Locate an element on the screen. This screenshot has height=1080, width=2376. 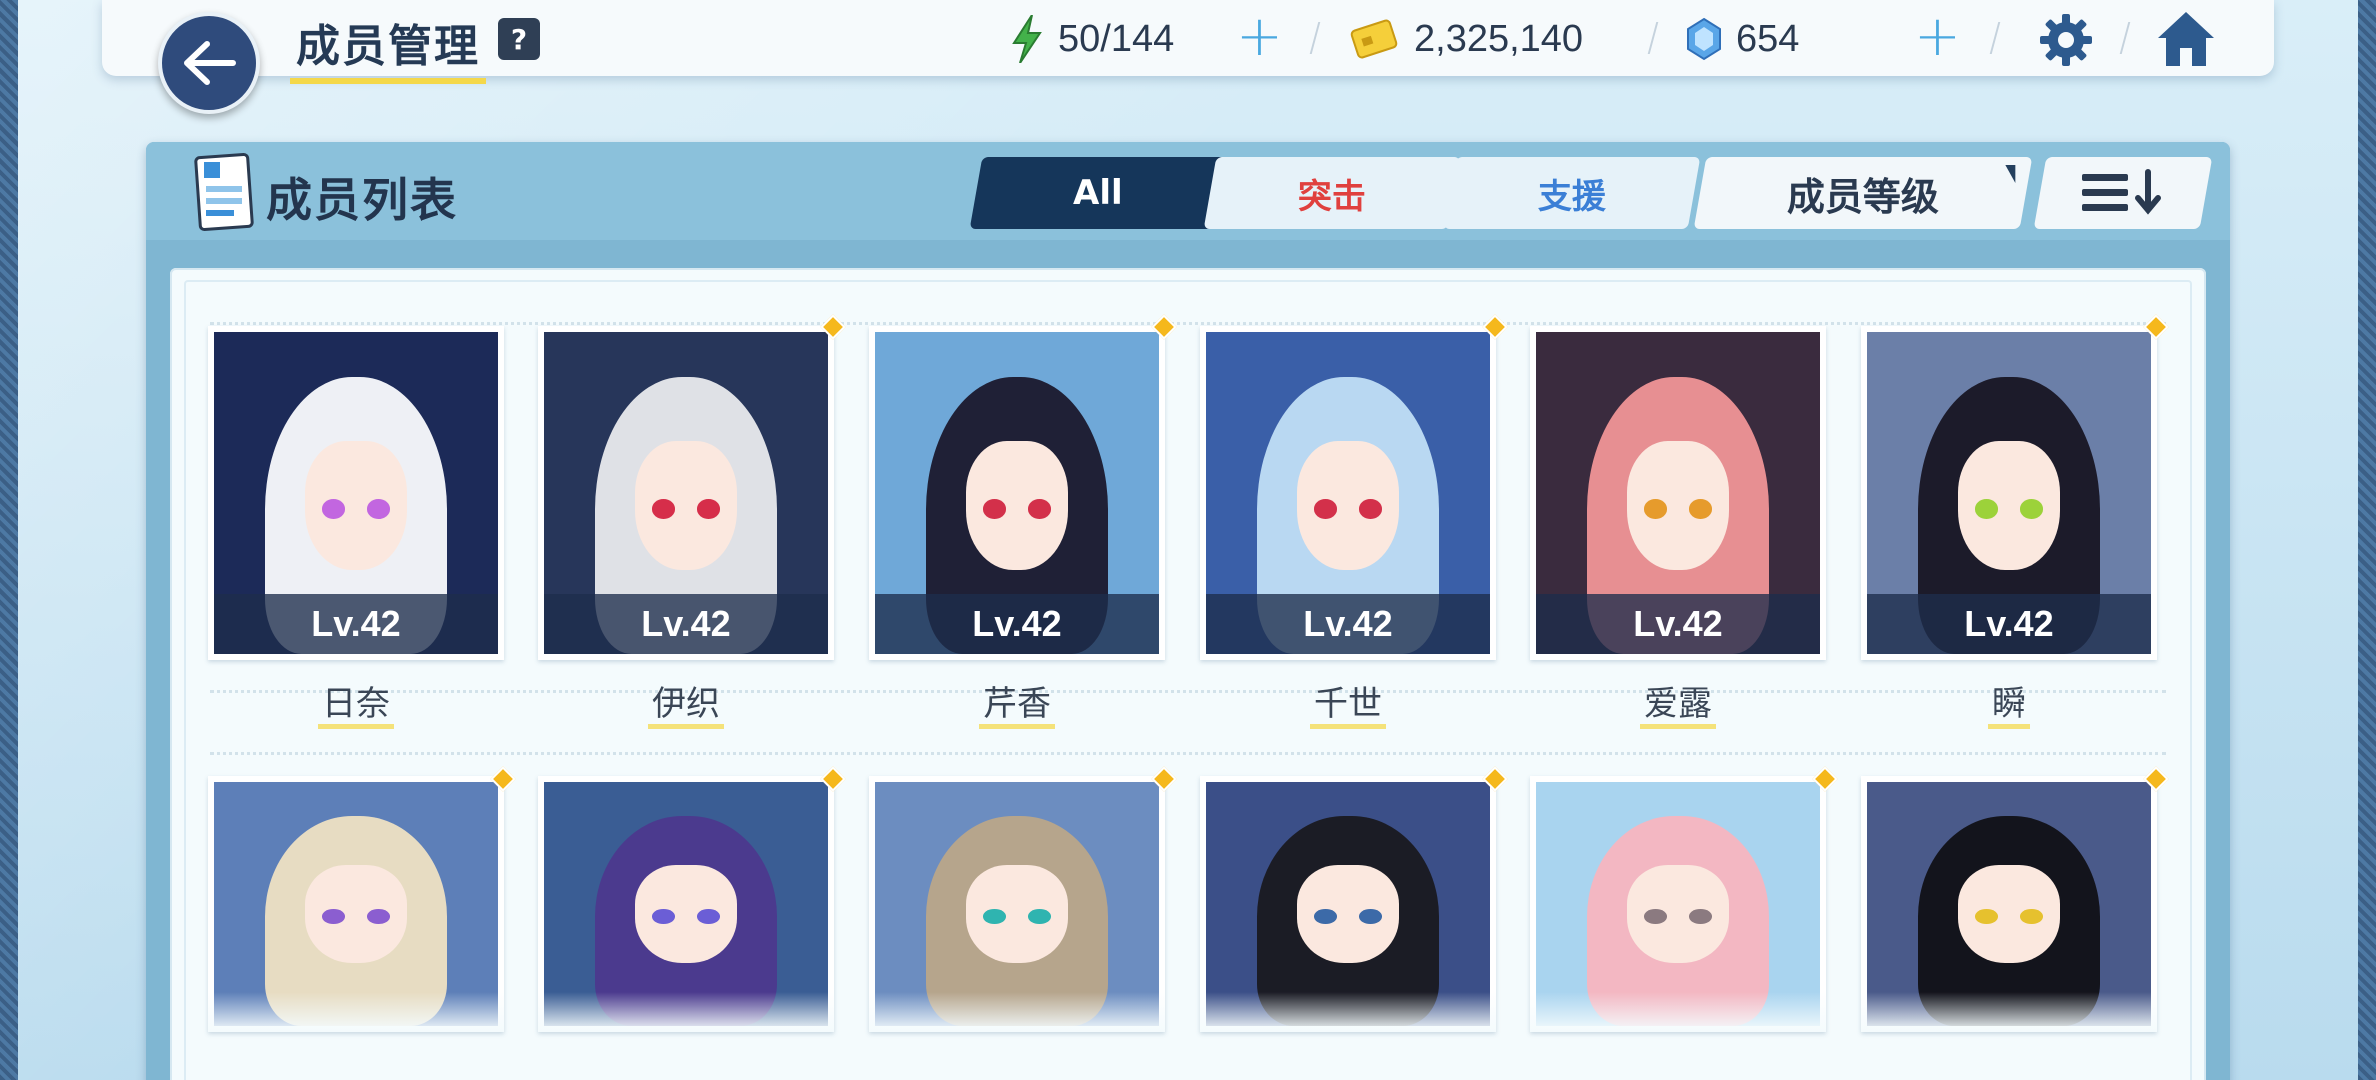
panel-title: 成员列表 is located at coordinates (362, 200).